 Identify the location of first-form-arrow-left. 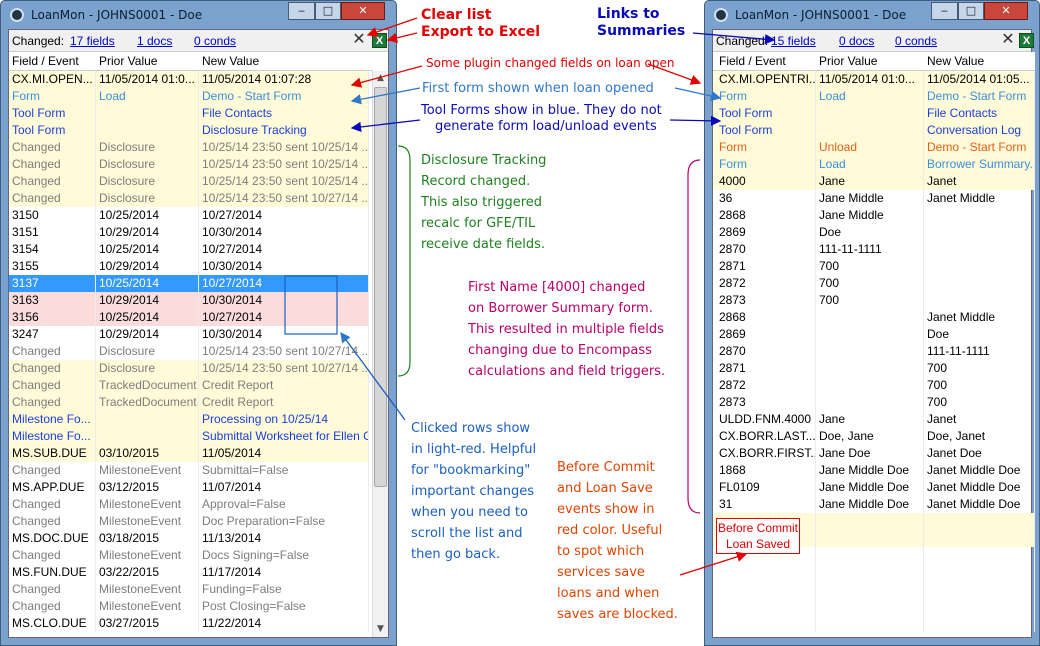
(385, 96).